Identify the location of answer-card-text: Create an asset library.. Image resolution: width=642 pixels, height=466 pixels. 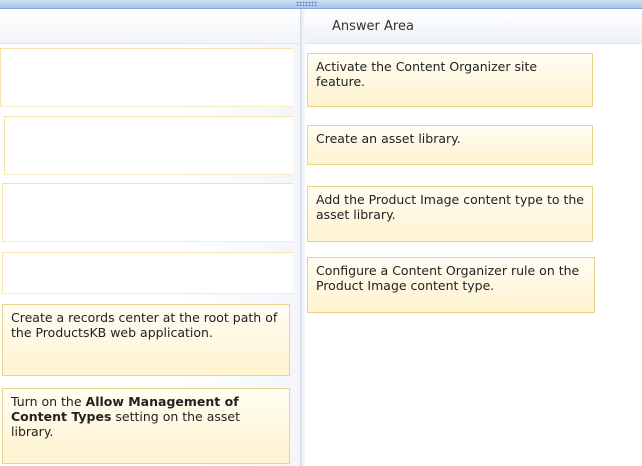
(388, 138).